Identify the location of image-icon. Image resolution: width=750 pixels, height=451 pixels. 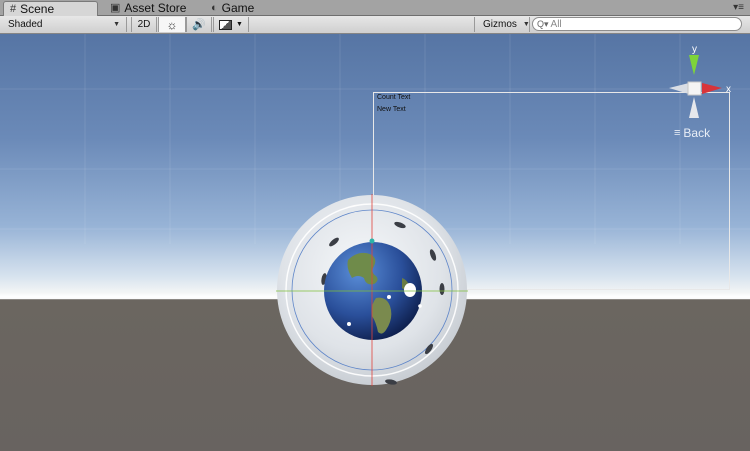
(226, 24).